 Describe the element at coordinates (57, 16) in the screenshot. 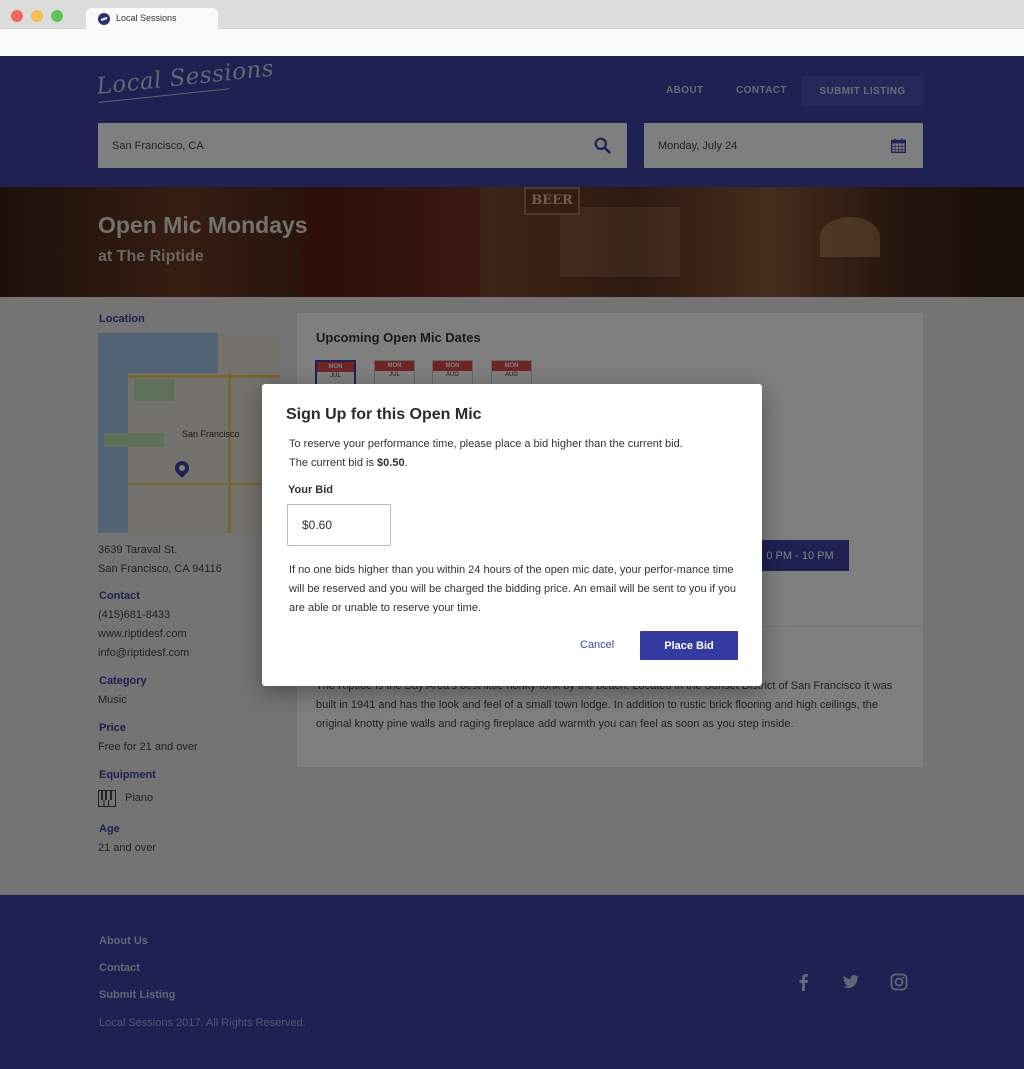

I see `maximize-window-button` at that location.